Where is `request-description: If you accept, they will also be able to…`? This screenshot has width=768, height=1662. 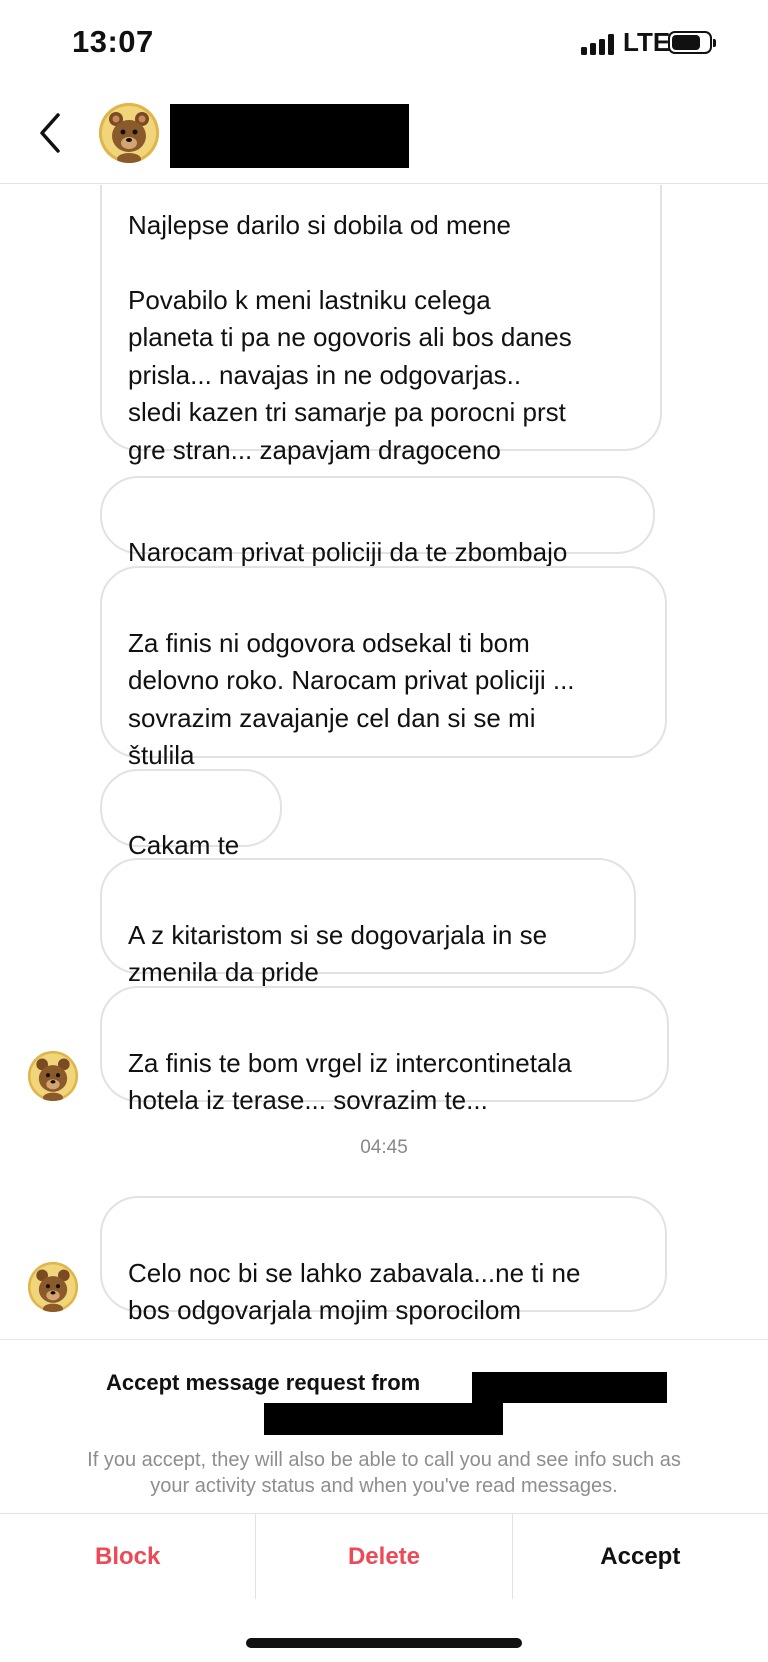
request-description: If you accept, they will also be able to… is located at coordinates (384, 1473).